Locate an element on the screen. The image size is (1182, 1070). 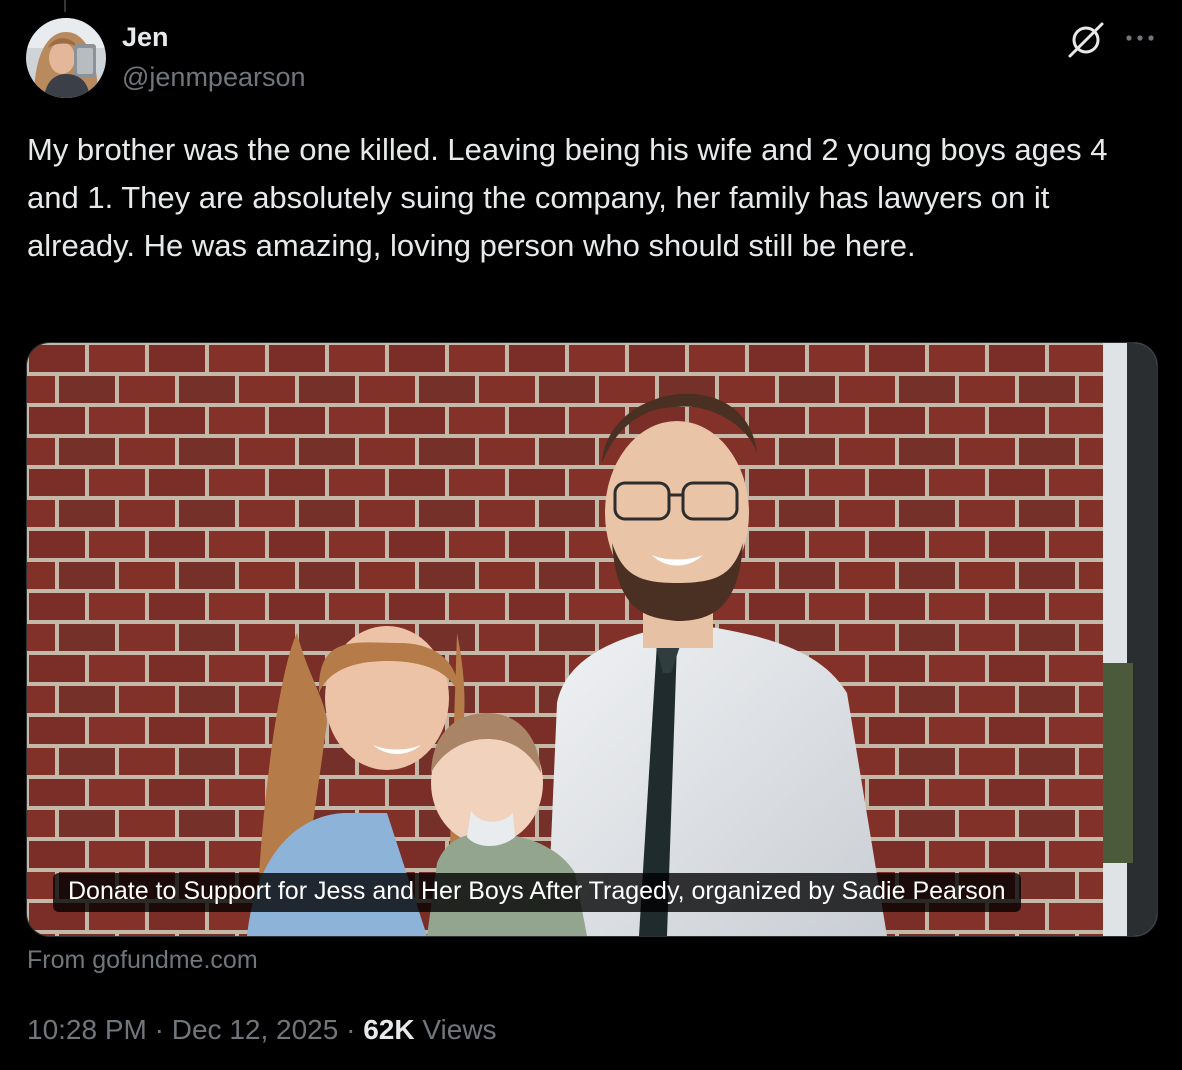
more-options-icon is located at coordinates (1140, 38).